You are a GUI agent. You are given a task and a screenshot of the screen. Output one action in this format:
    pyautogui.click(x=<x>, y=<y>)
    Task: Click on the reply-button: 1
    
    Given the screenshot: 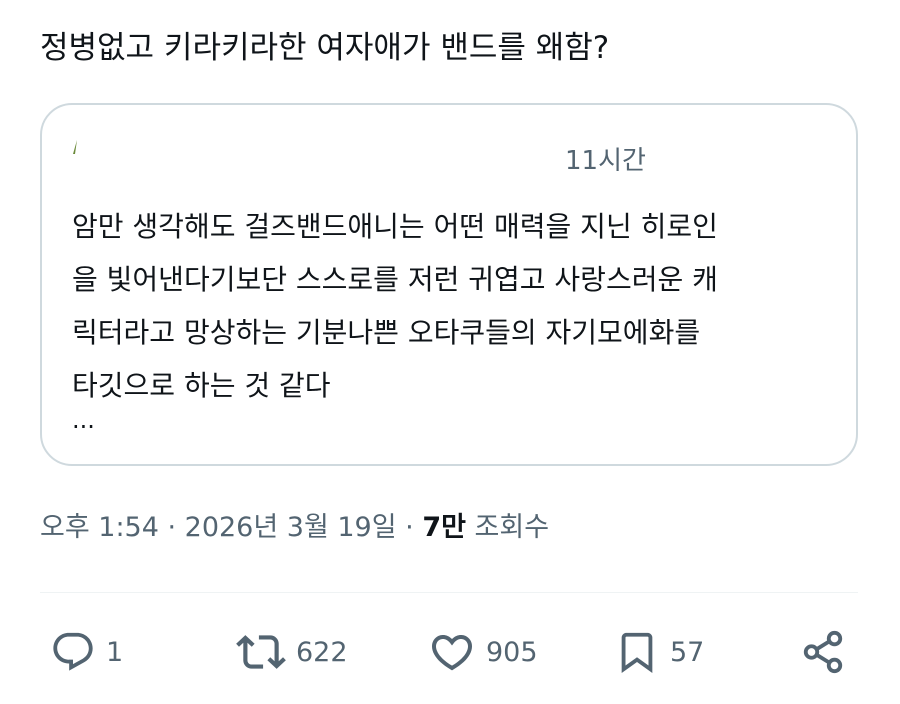 What is the action you would take?
    pyautogui.click(x=86, y=652)
    